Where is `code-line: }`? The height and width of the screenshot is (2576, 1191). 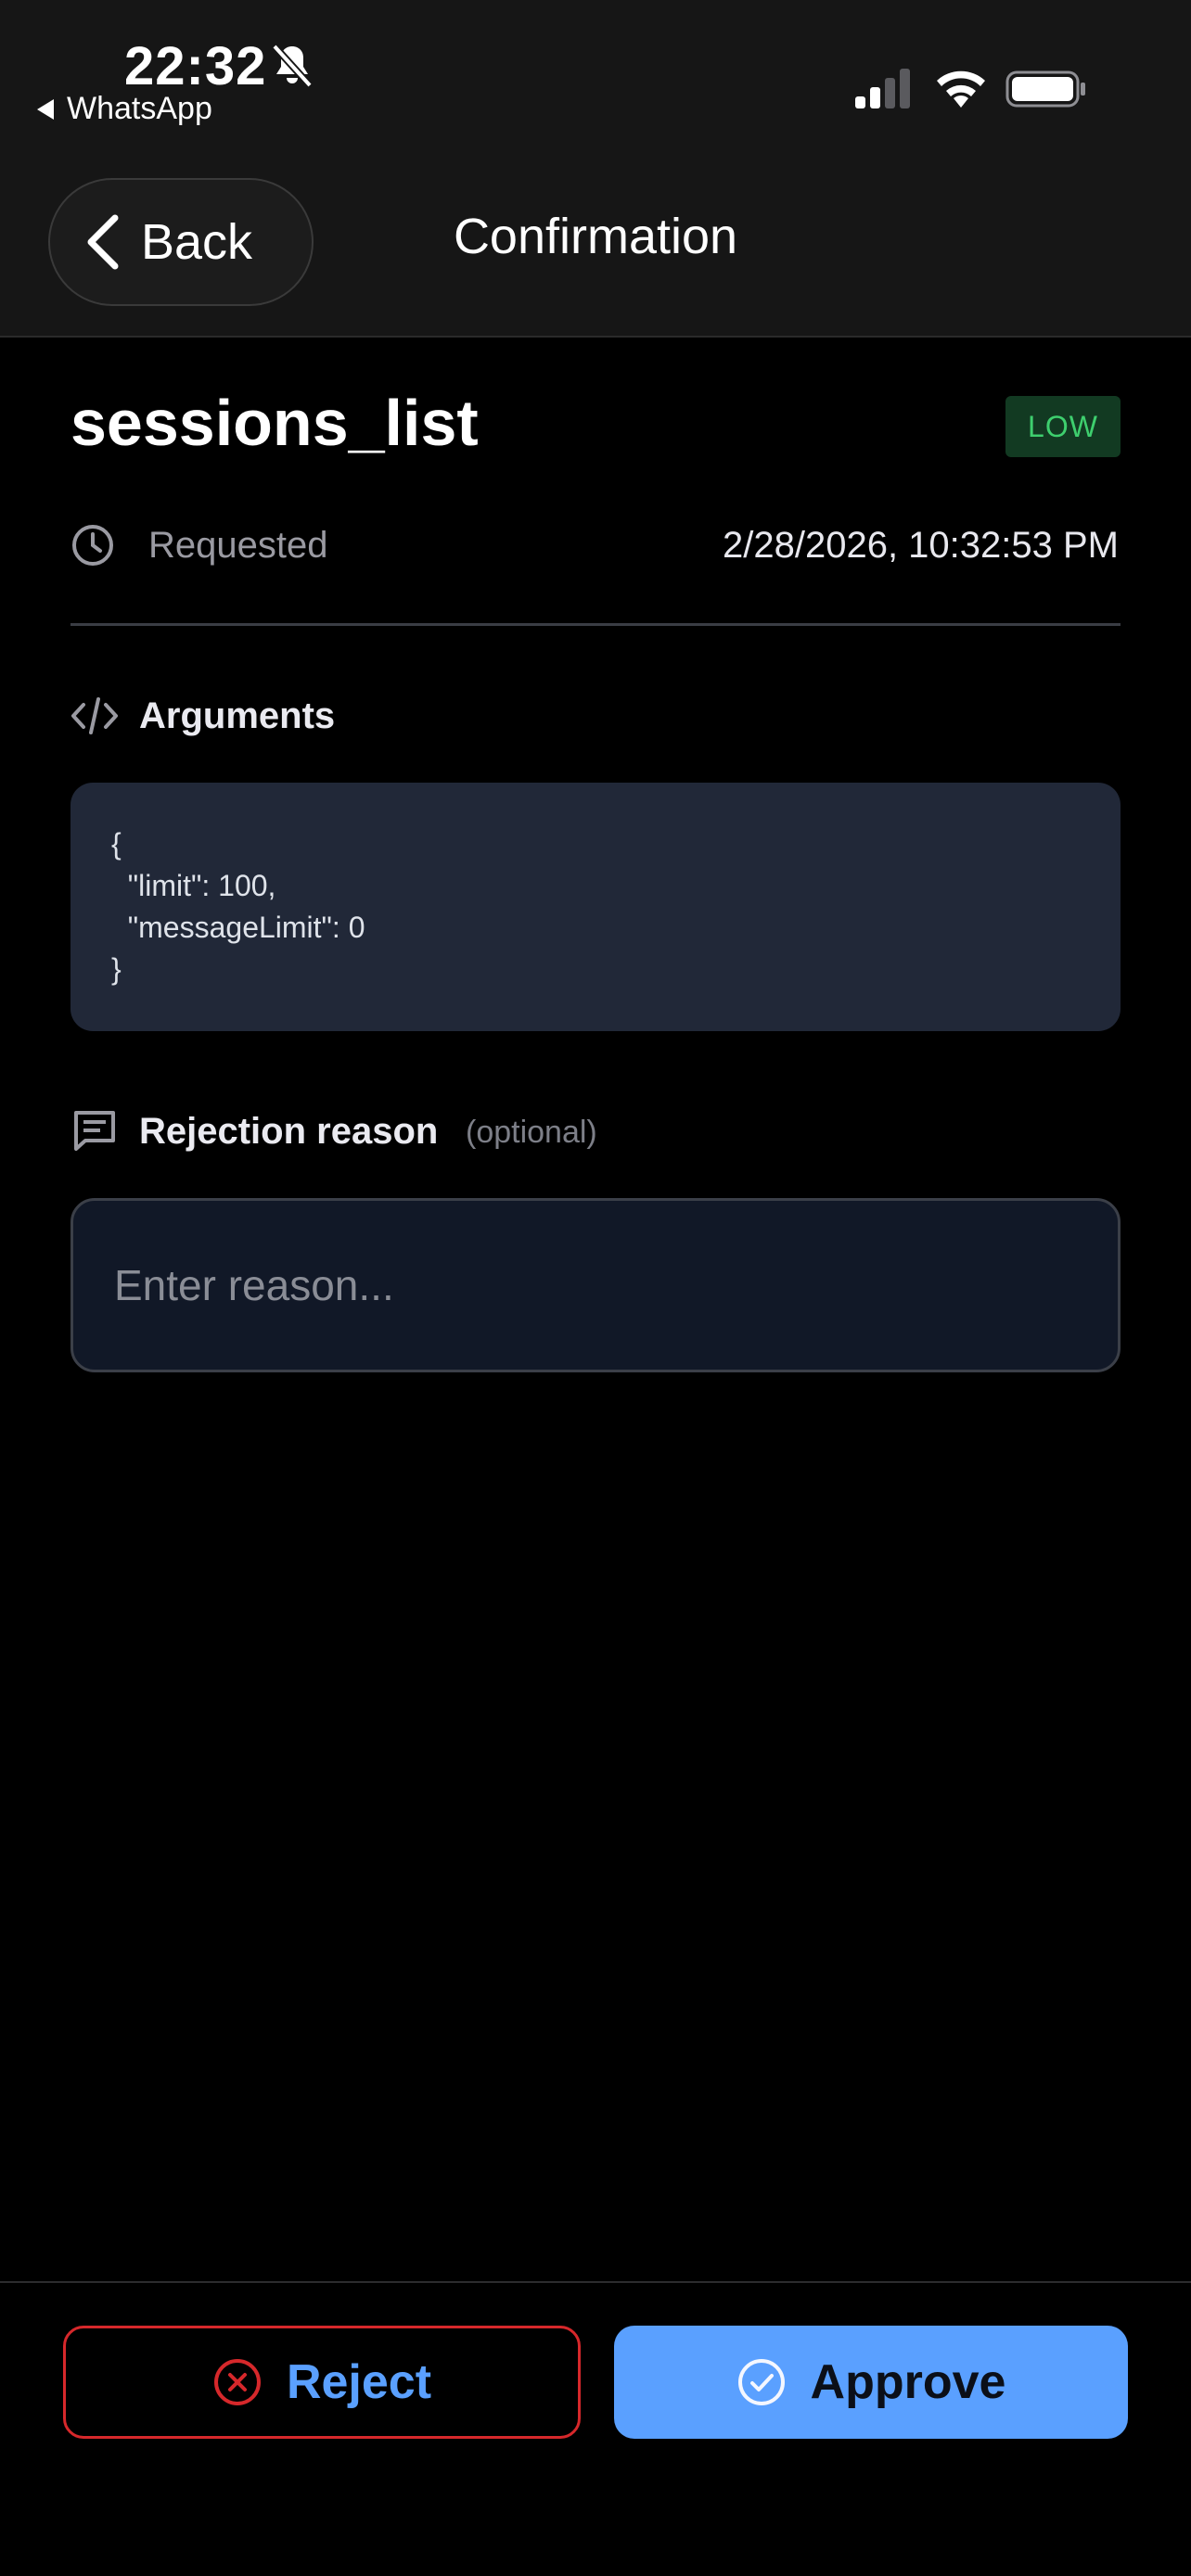
code-line: } is located at coordinates (116, 969).